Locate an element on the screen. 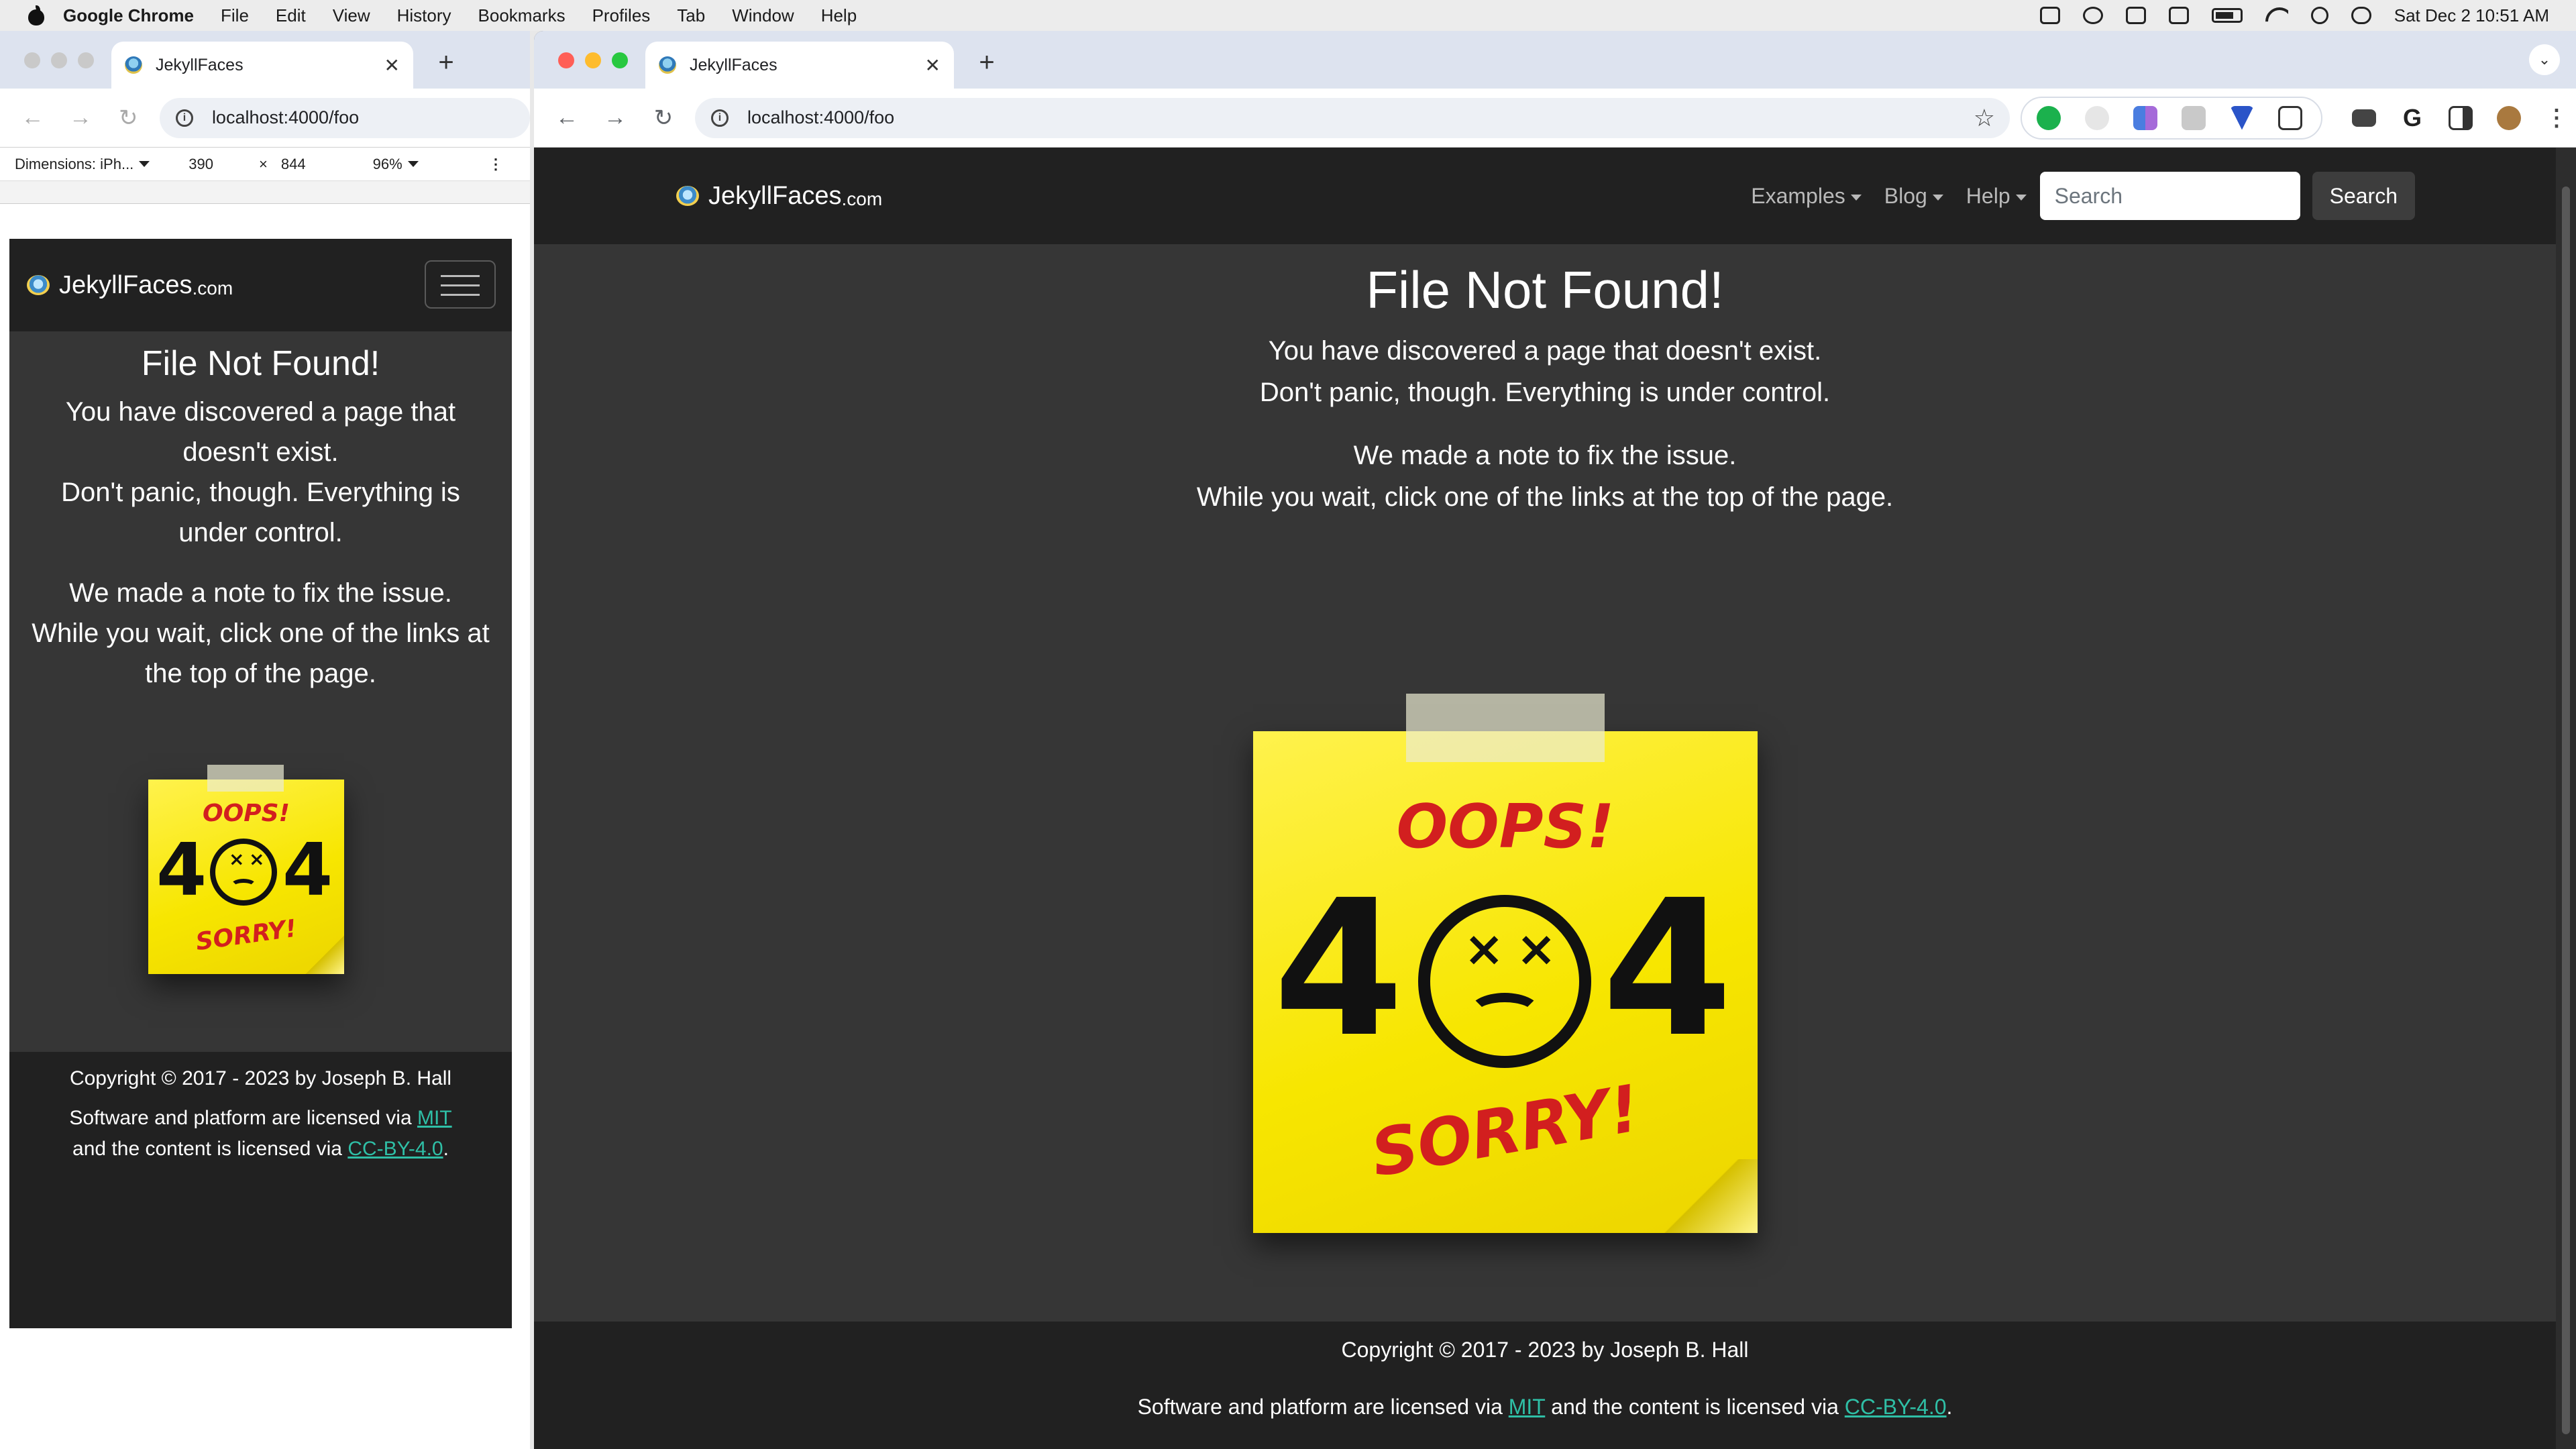 The image size is (2576, 1449). grid-icon is located at coordinates (2135, 15).